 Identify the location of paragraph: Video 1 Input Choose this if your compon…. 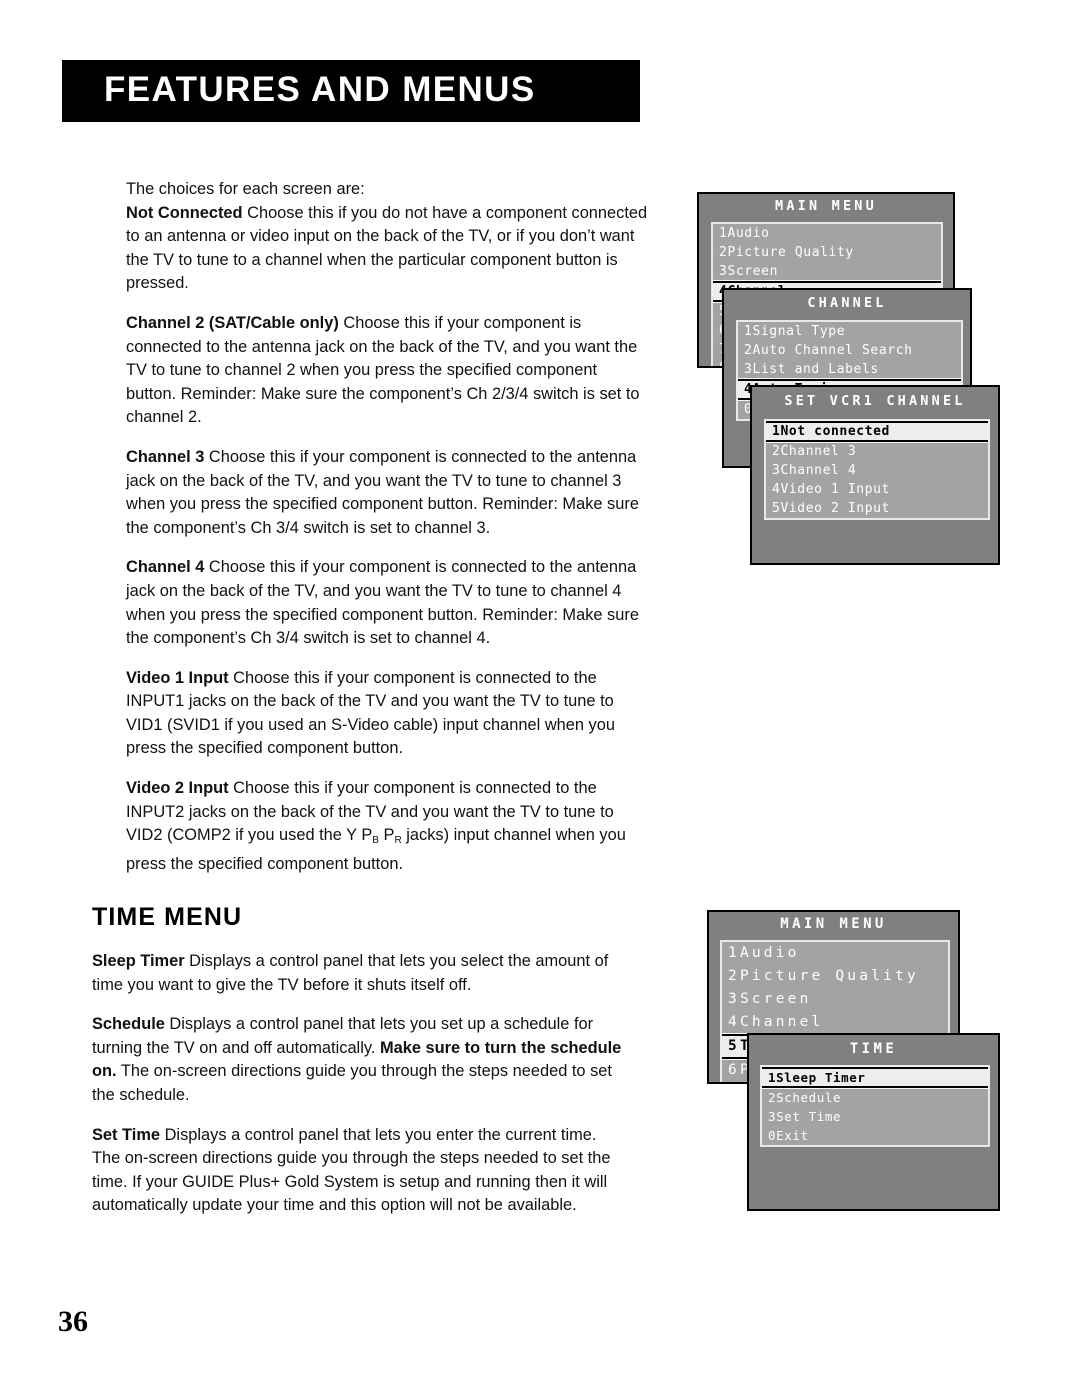
(388, 714).